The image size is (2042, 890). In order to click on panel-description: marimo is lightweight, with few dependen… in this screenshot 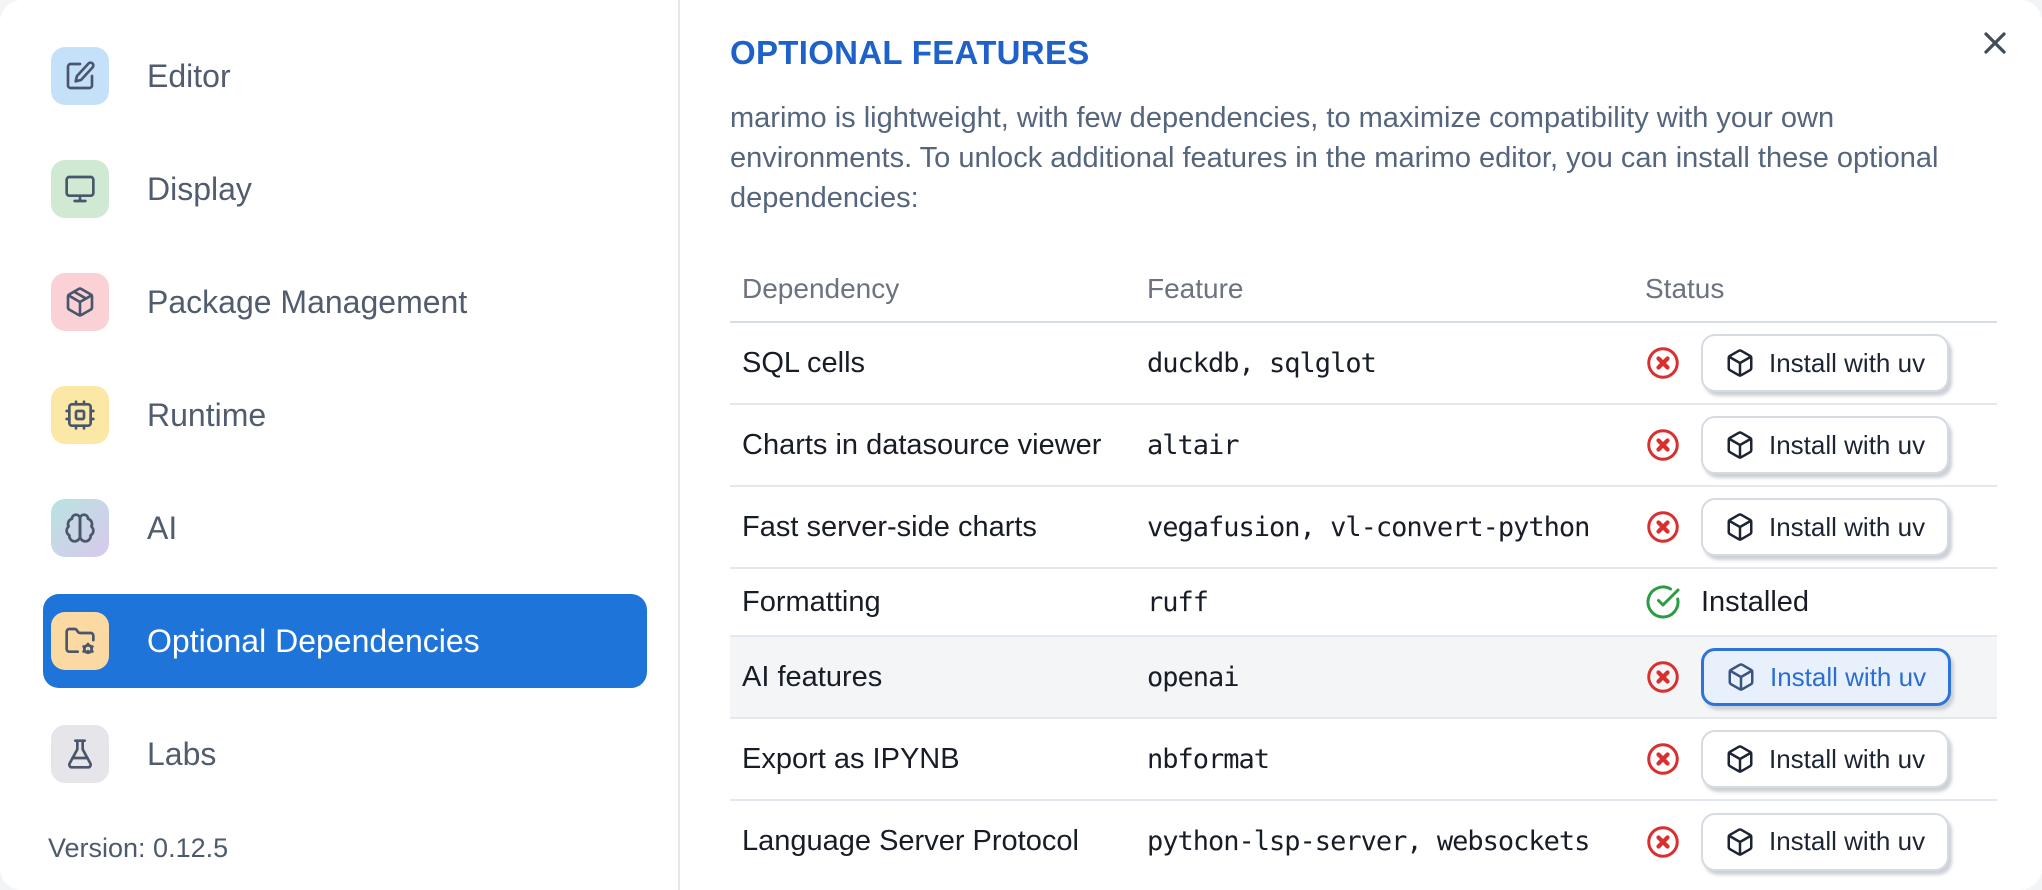, I will do `click(1334, 158)`.